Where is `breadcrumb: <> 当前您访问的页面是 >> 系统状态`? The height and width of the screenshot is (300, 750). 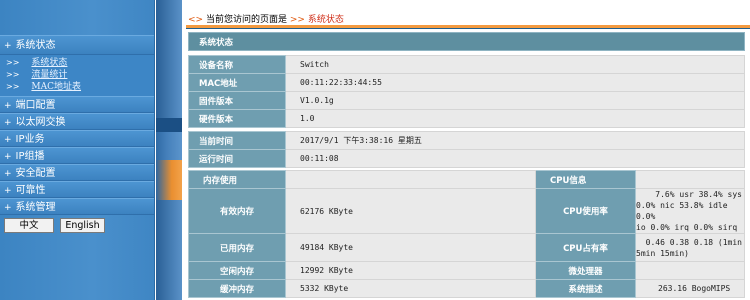 breadcrumb: <> 当前您访问的页面是 >> 系统状态 is located at coordinates (266, 18).